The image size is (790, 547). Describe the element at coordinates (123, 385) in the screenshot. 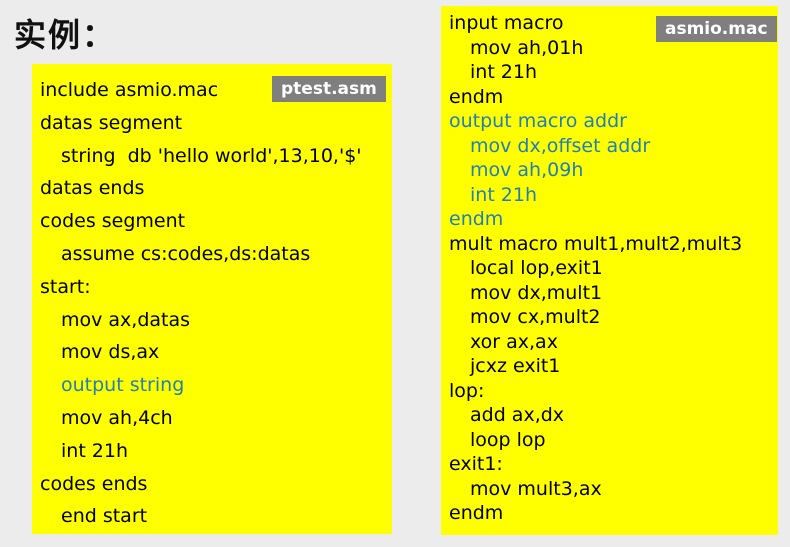

I see `code-line: output string` at that location.